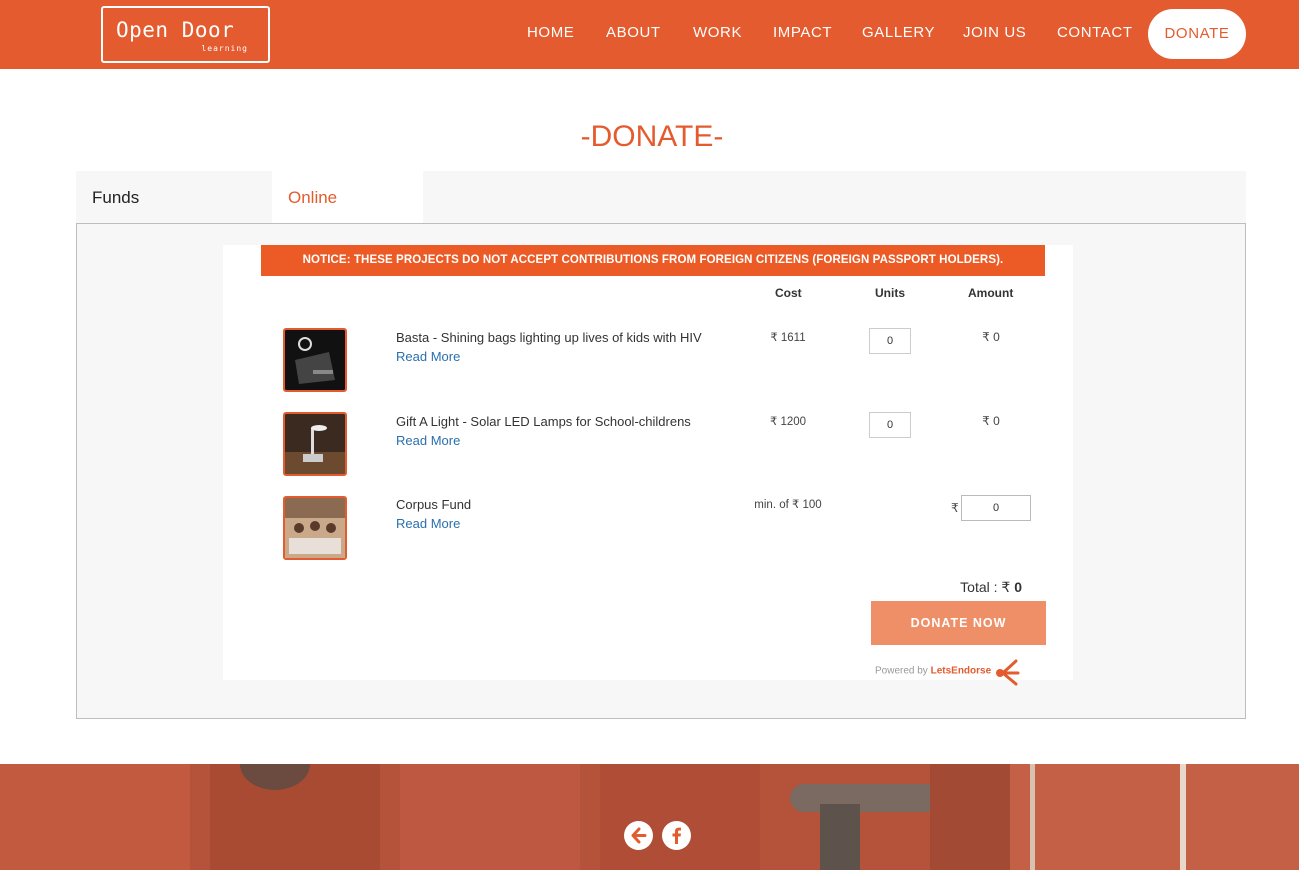  Describe the element at coordinates (901, 671) in the screenshot. I see `powered-by-label: Powered by` at that location.